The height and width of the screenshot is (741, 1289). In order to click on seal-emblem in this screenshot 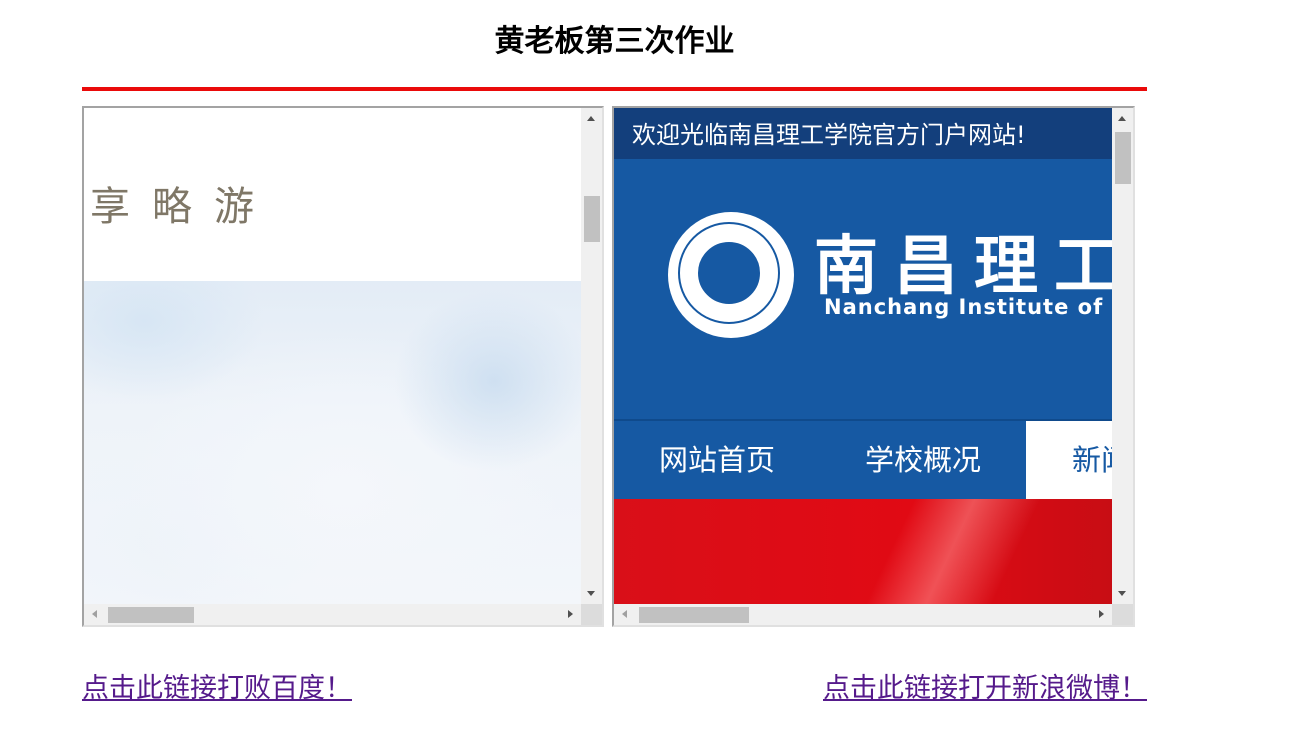, I will do `click(729, 273)`.